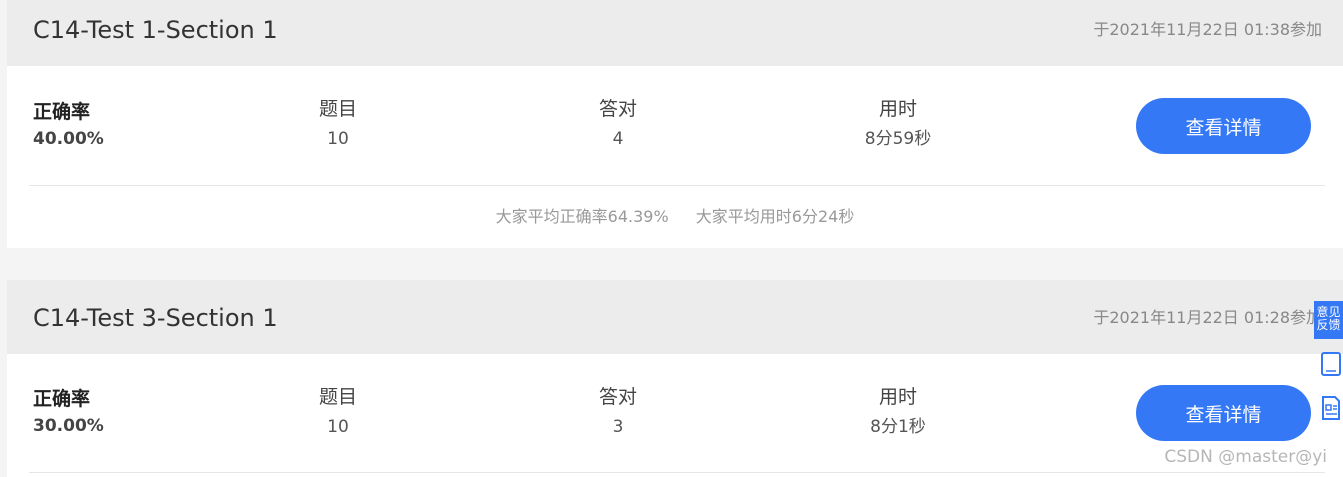 Image resolution: width=1343 pixels, height=477 pixels. I want to click on accuracy-stat: 正确率 30.00%, so click(68, 412).